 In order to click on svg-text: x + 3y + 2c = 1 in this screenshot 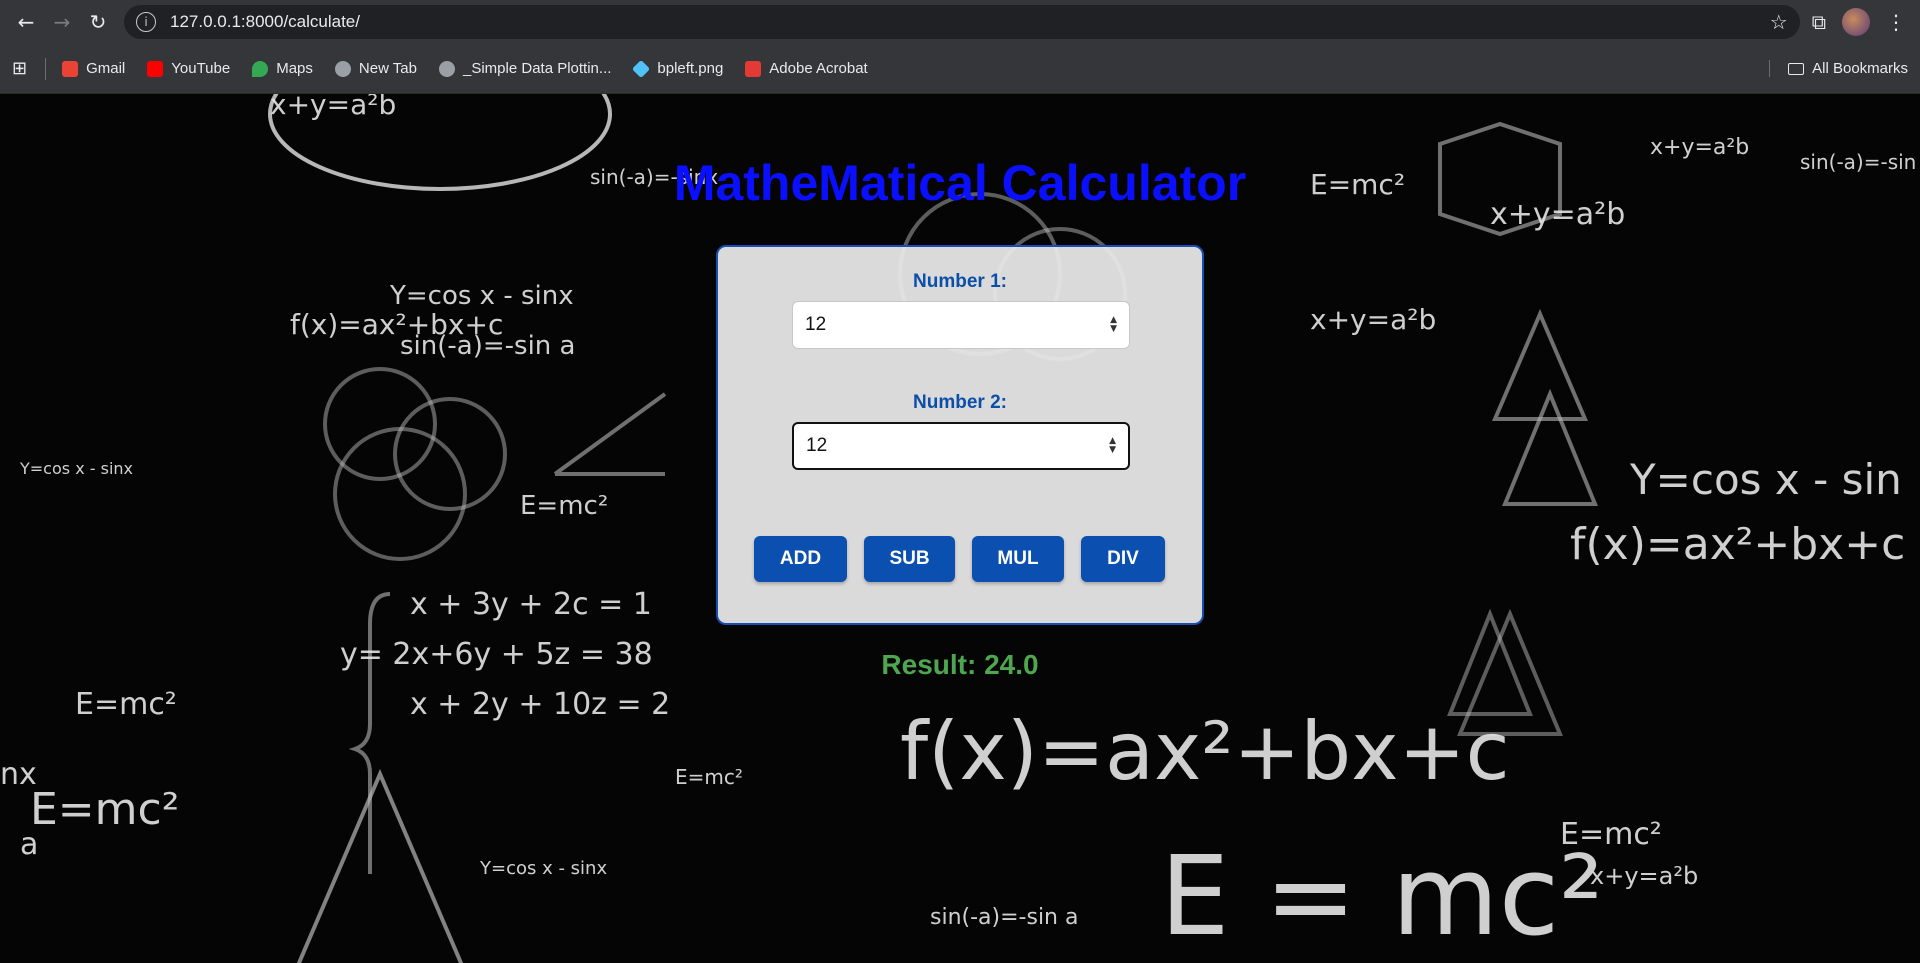, I will do `click(531, 604)`.